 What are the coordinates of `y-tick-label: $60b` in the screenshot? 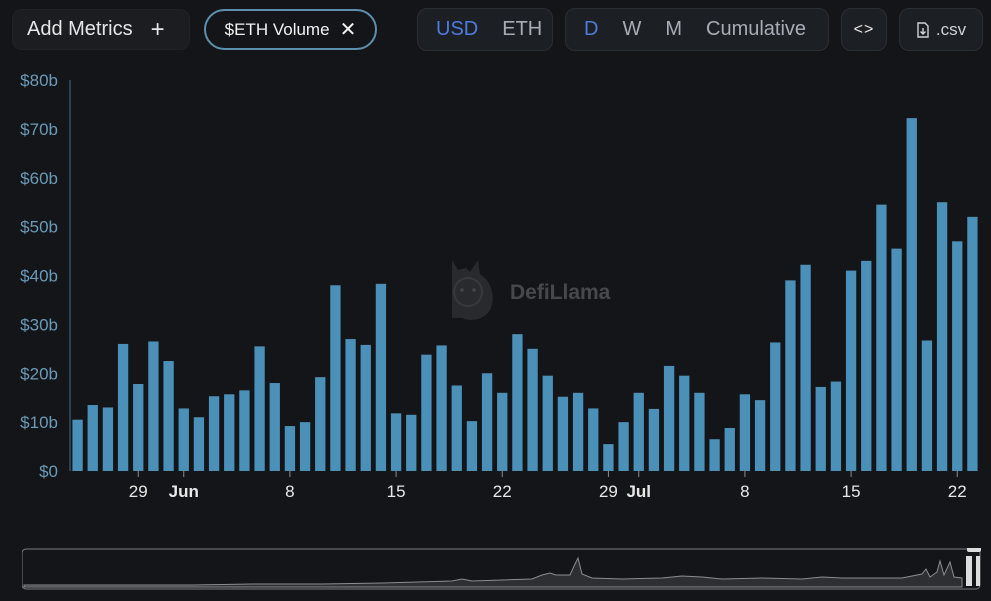 It's located at (39, 178).